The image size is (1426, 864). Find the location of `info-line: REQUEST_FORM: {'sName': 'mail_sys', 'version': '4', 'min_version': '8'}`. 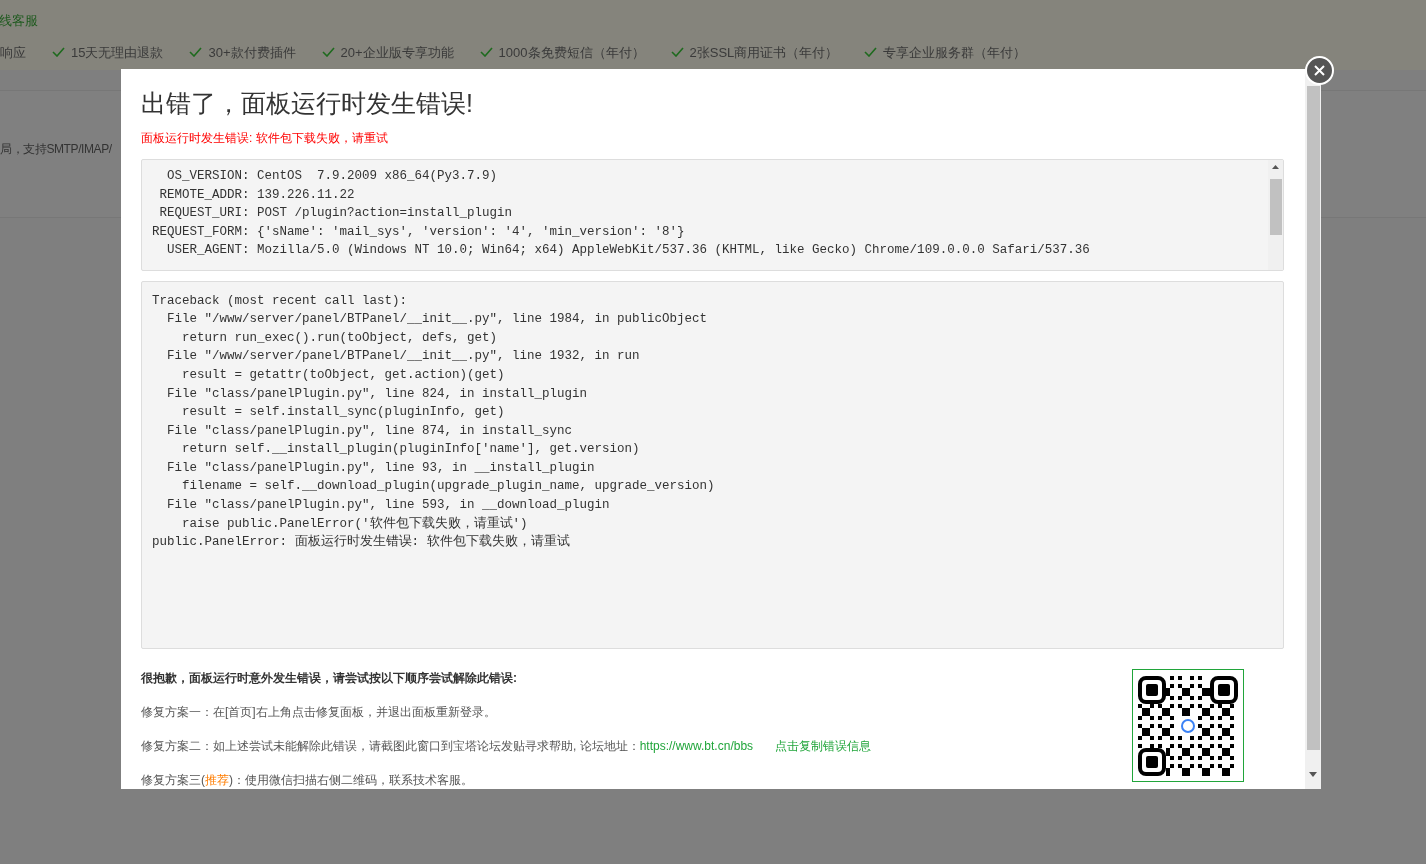

info-line: REQUEST_FORM: {'sName': 'mail_sys', 'version': '4', 'min_version': '8'} is located at coordinates (419, 232).